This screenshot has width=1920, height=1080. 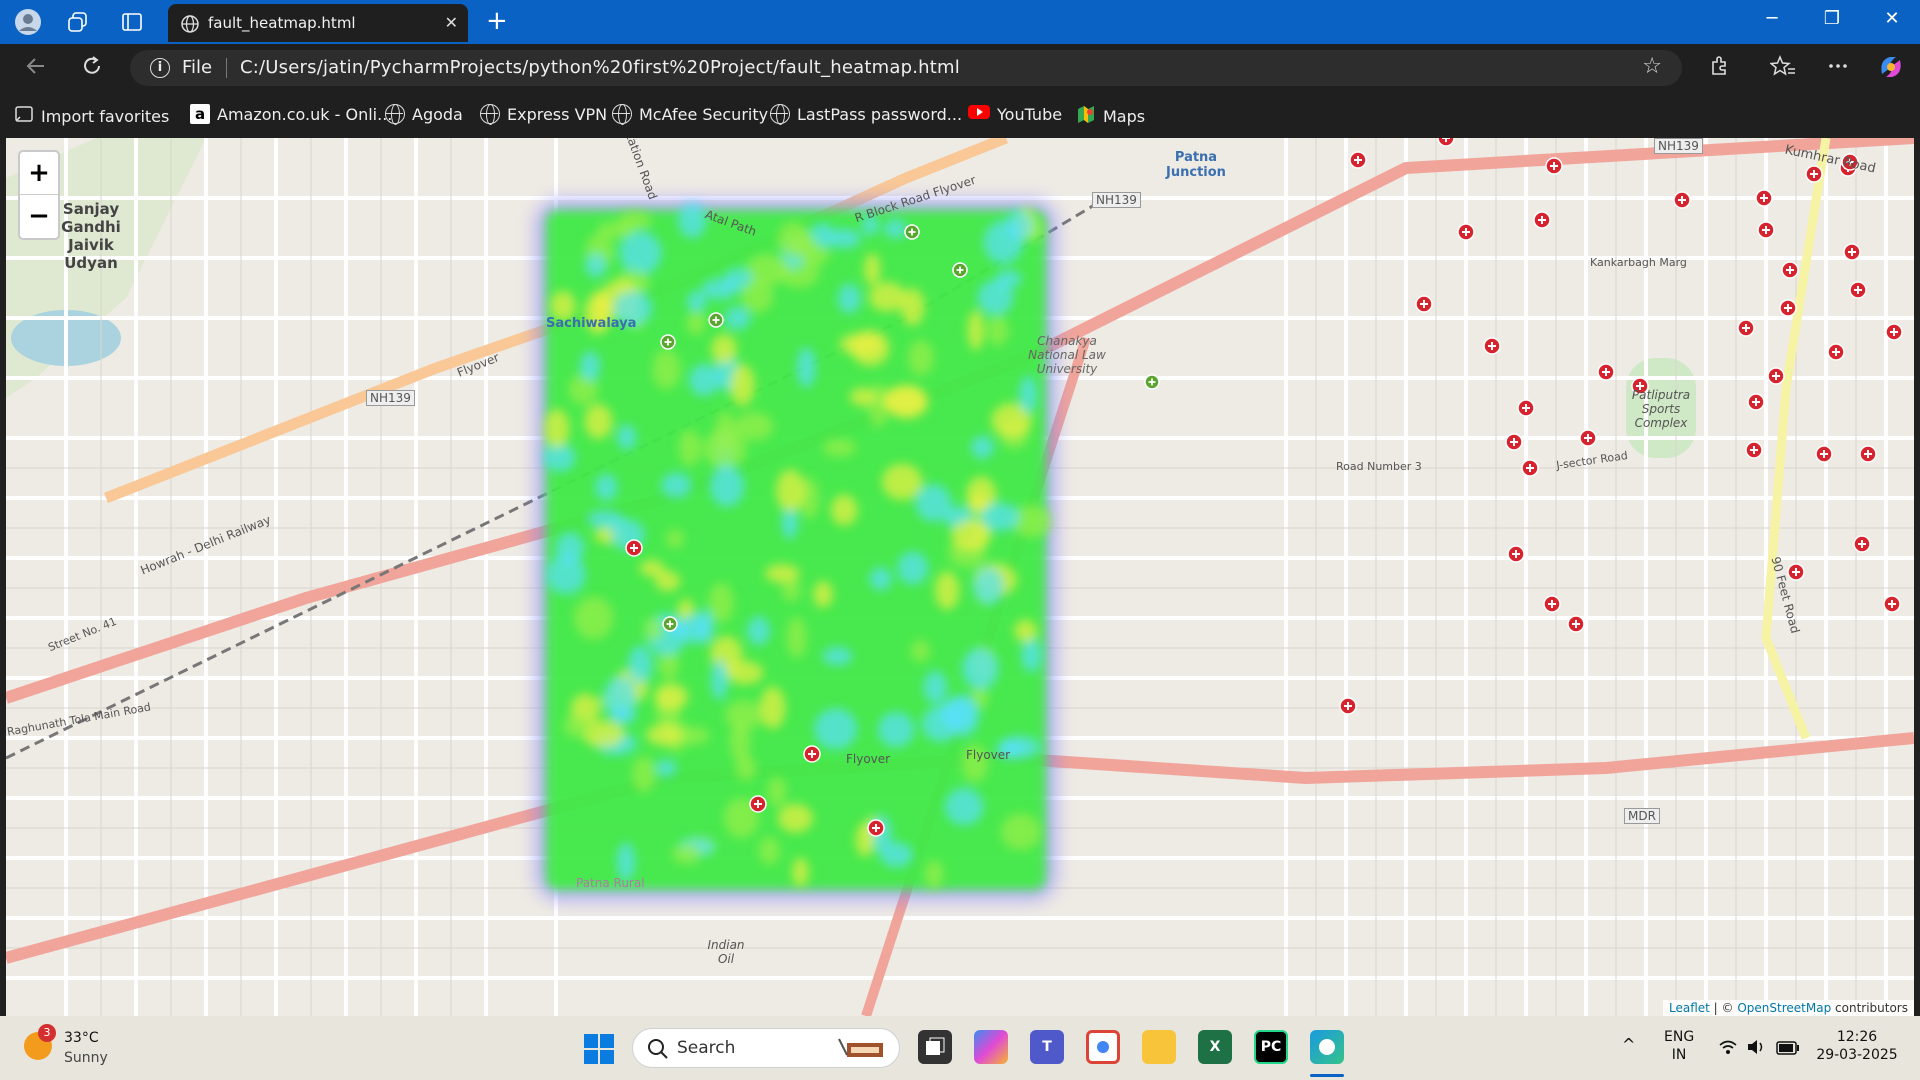 I want to click on clock: 12:26 29-03-2025, so click(x=1857, y=1046).